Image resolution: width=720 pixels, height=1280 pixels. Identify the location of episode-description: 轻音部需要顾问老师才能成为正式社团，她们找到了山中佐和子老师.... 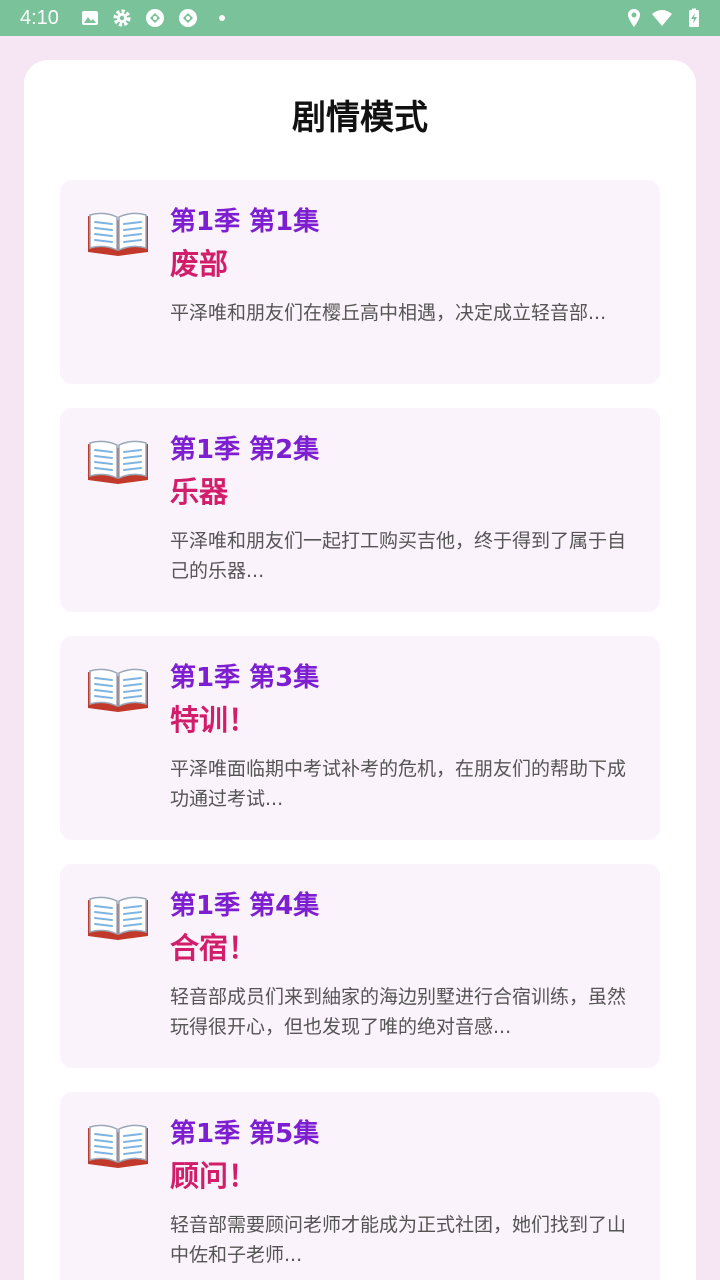
(398, 1240).